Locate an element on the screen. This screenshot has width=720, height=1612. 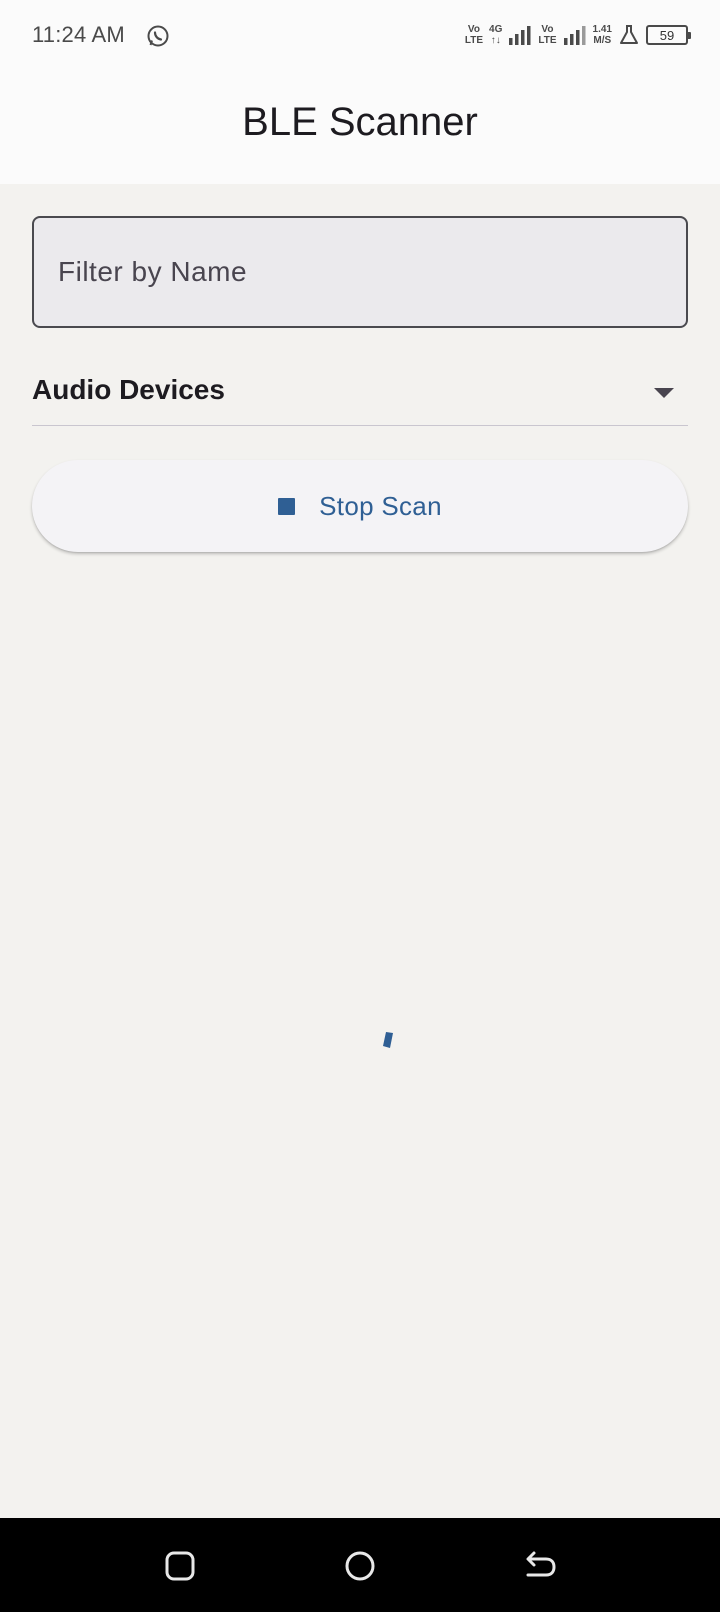
network-type-label: 4G is located at coordinates (496, 29).